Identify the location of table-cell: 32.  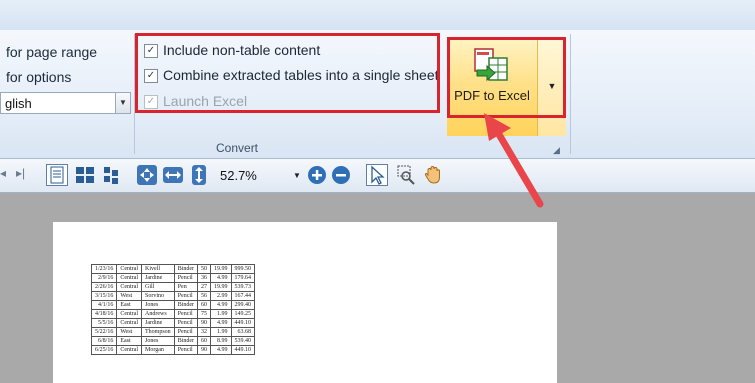
(204, 332).